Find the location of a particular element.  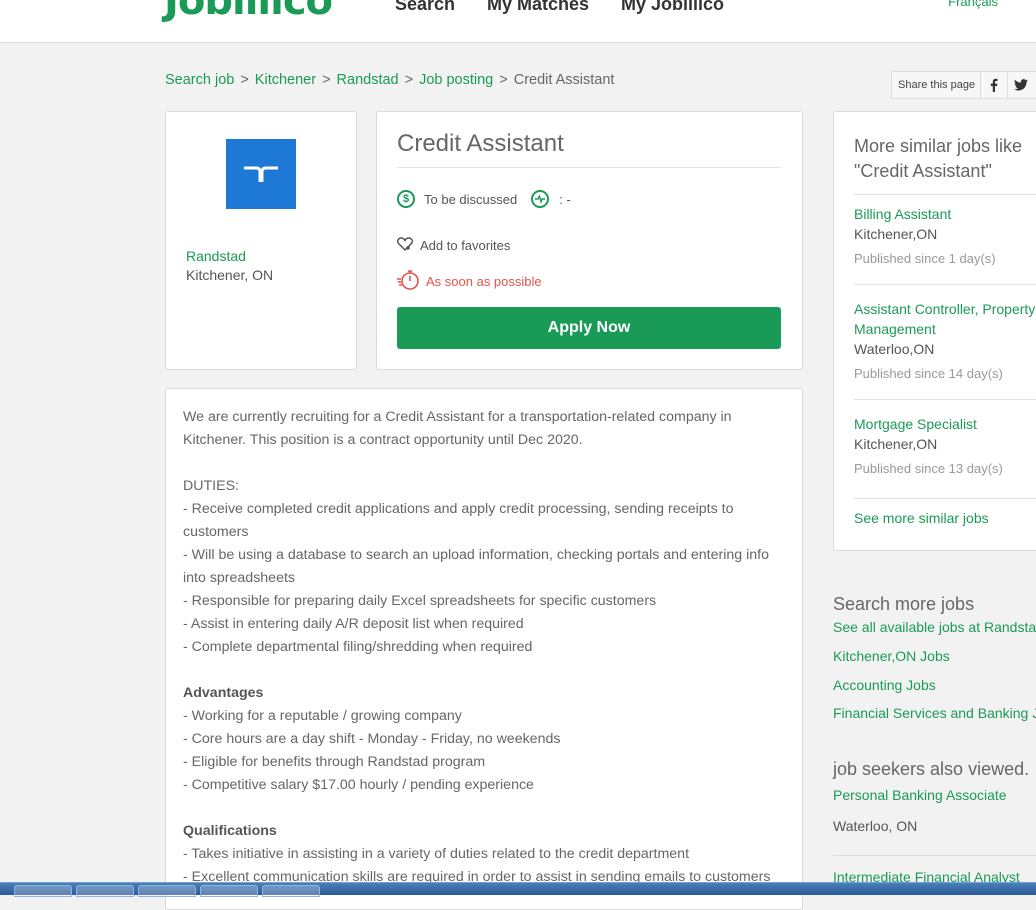

hours-text: : - is located at coordinates (565, 199).